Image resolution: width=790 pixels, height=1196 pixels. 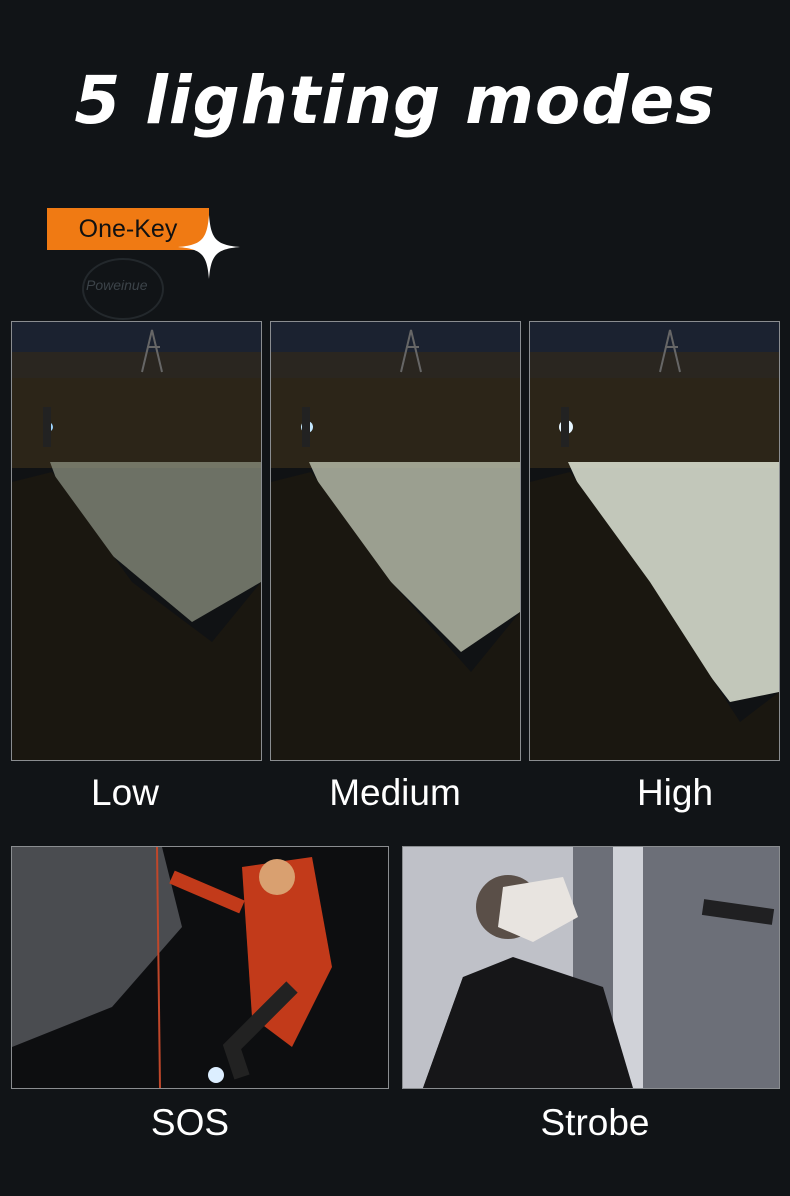 What do you see at coordinates (200, 967) in the screenshot?
I see `mode-photo-sos` at bounding box center [200, 967].